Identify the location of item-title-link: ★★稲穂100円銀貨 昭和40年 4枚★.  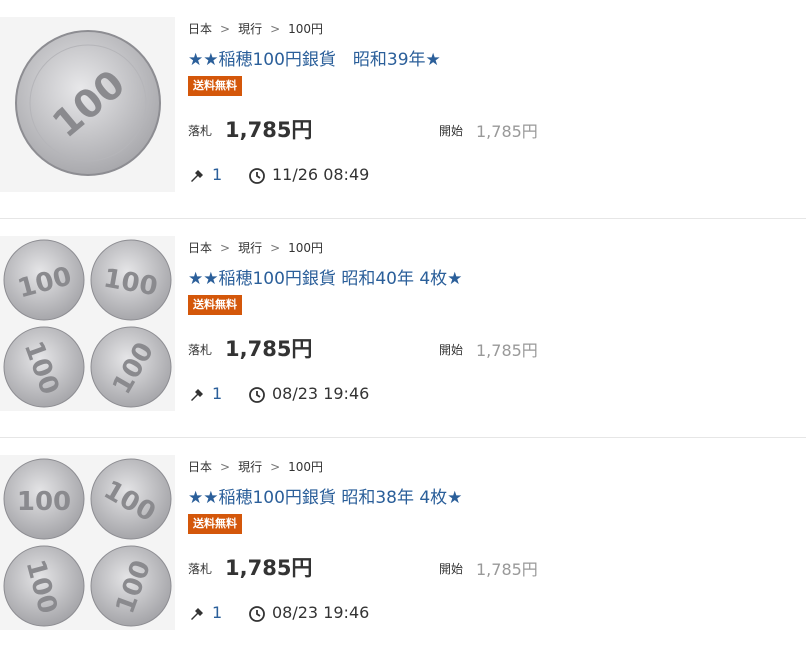
(325, 276).